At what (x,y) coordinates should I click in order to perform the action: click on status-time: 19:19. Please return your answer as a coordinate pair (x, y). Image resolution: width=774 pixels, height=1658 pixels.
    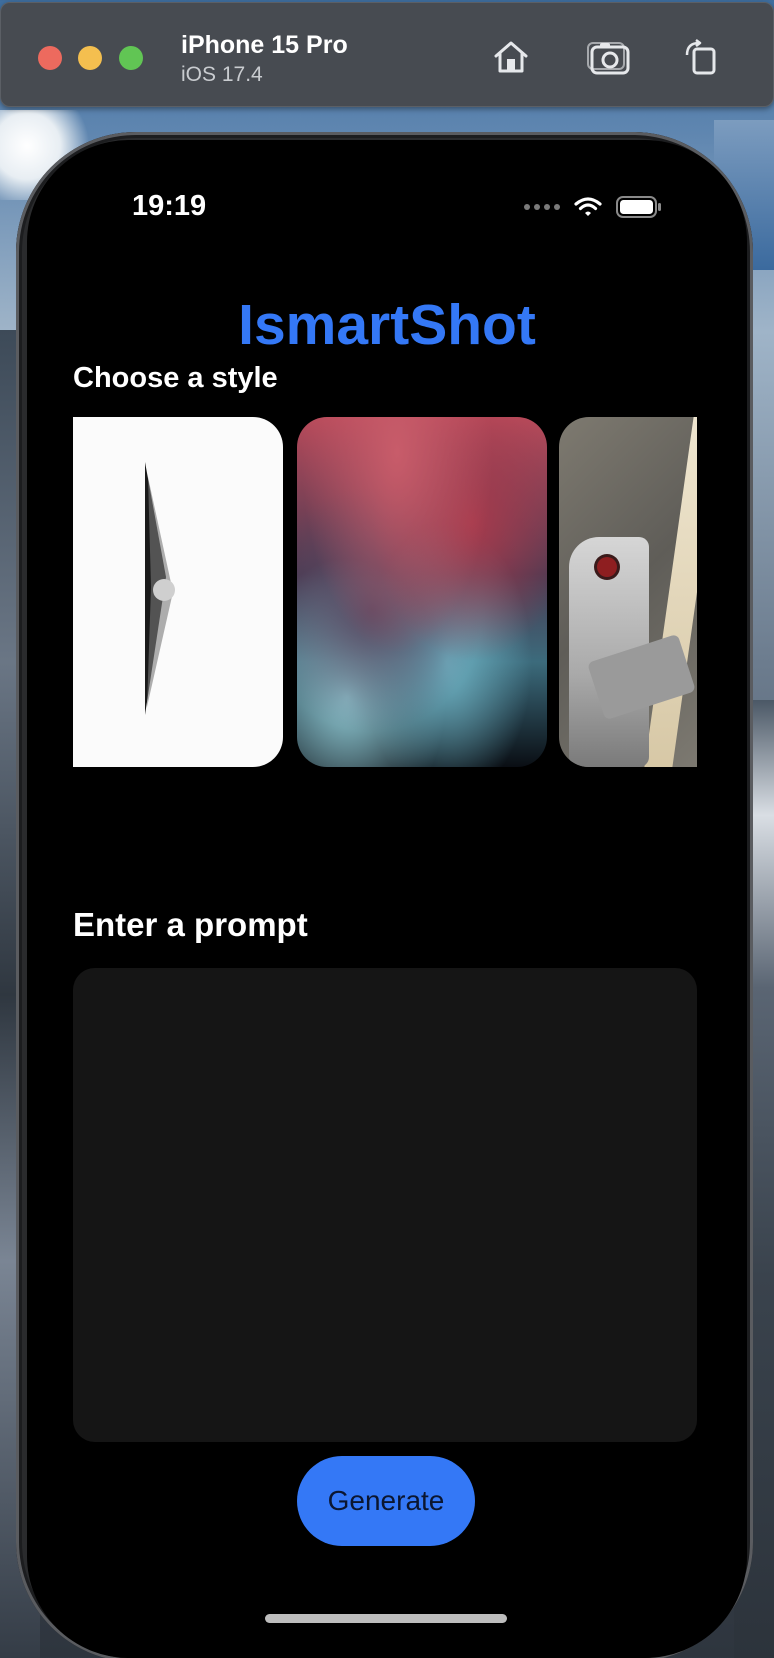
    Looking at the image, I should click on (169, 206).